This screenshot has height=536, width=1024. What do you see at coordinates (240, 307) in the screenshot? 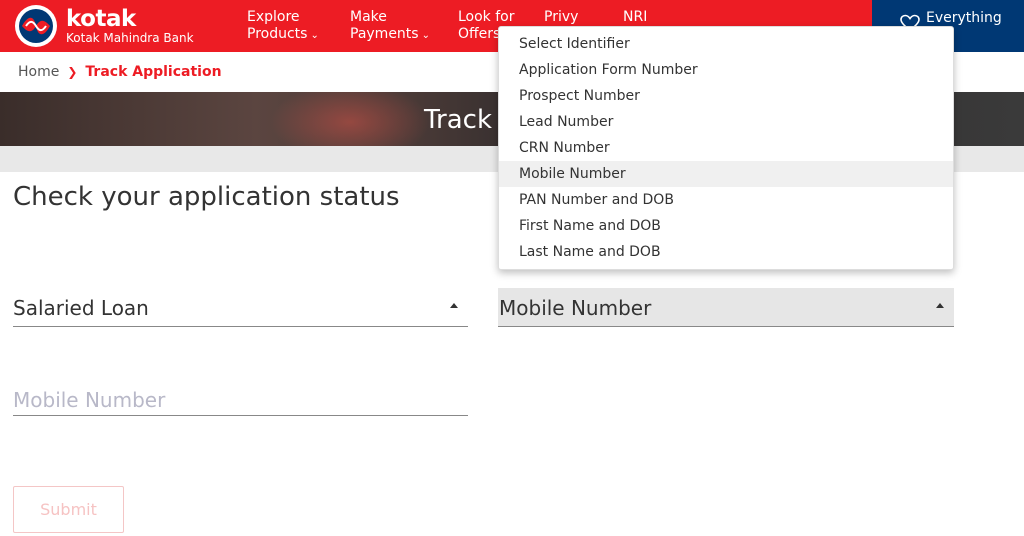
I see `loan-type-select: Salaried Loan` at bounding box center [240, 307].